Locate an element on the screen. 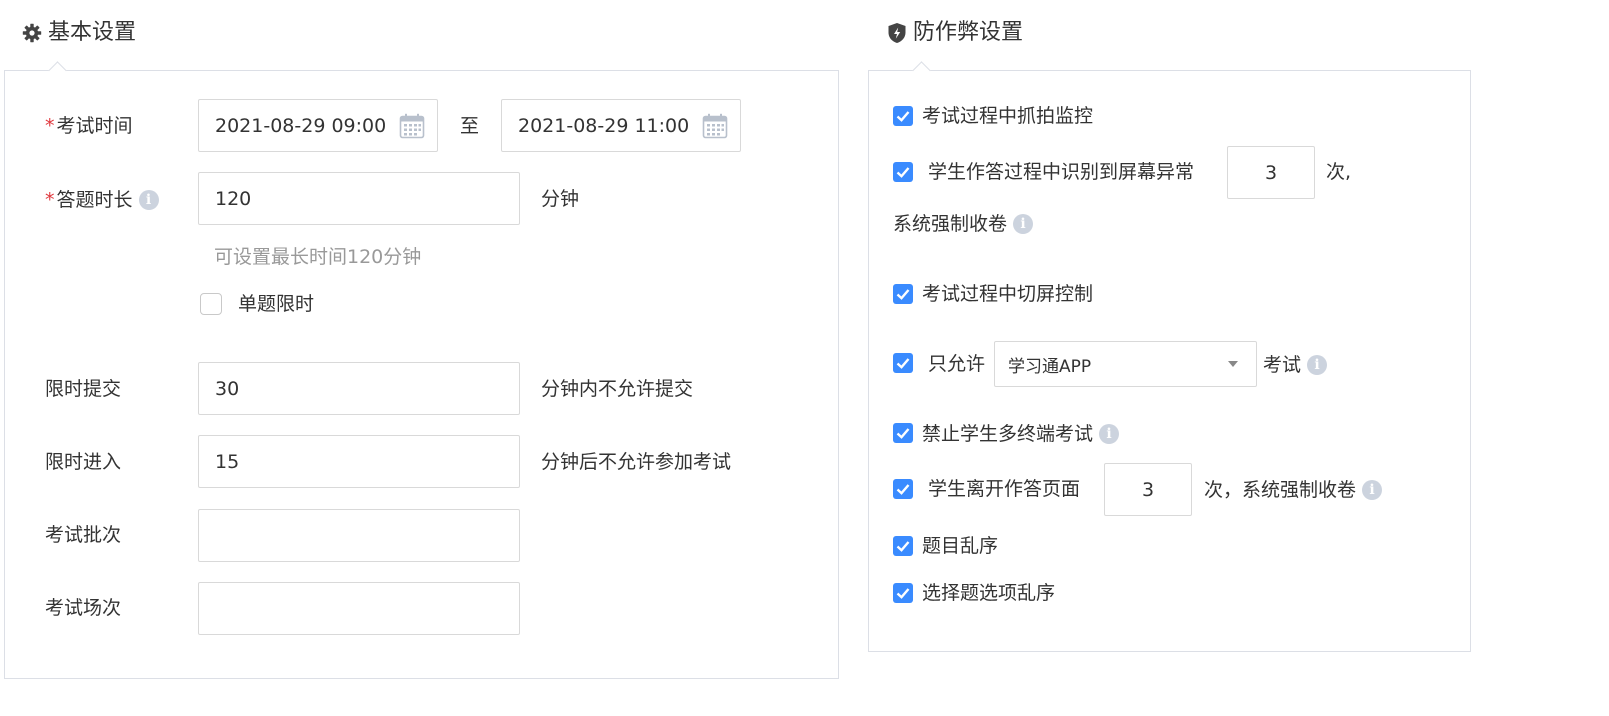  entry-limit-input: 15 is located at coordinates (359, 461).